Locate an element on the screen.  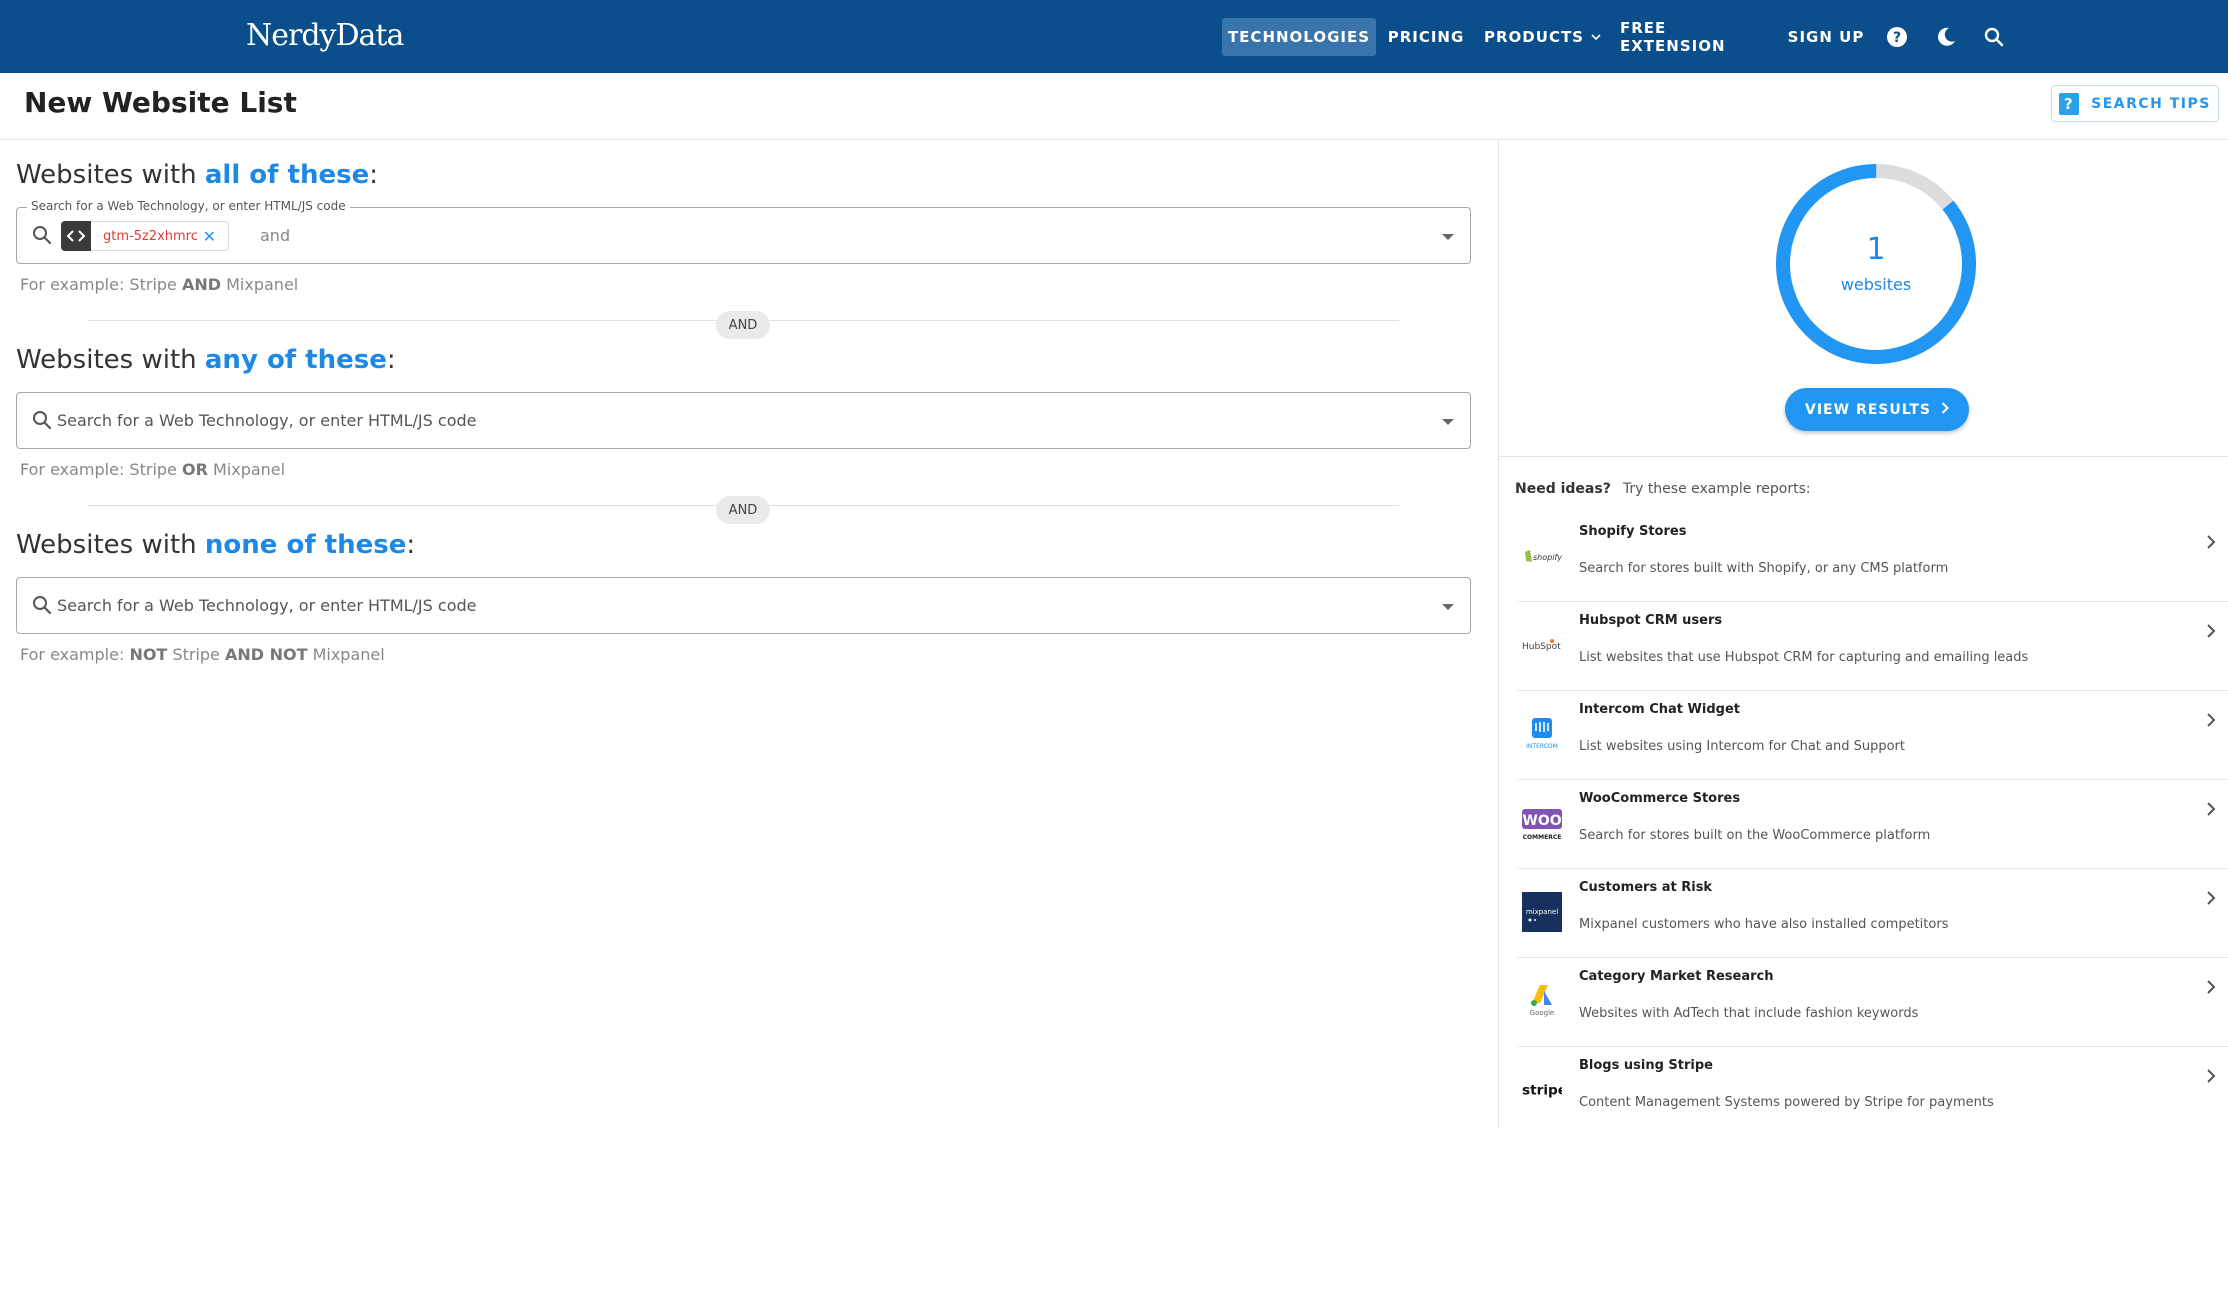
divider is located at coordinates (1863, 456).